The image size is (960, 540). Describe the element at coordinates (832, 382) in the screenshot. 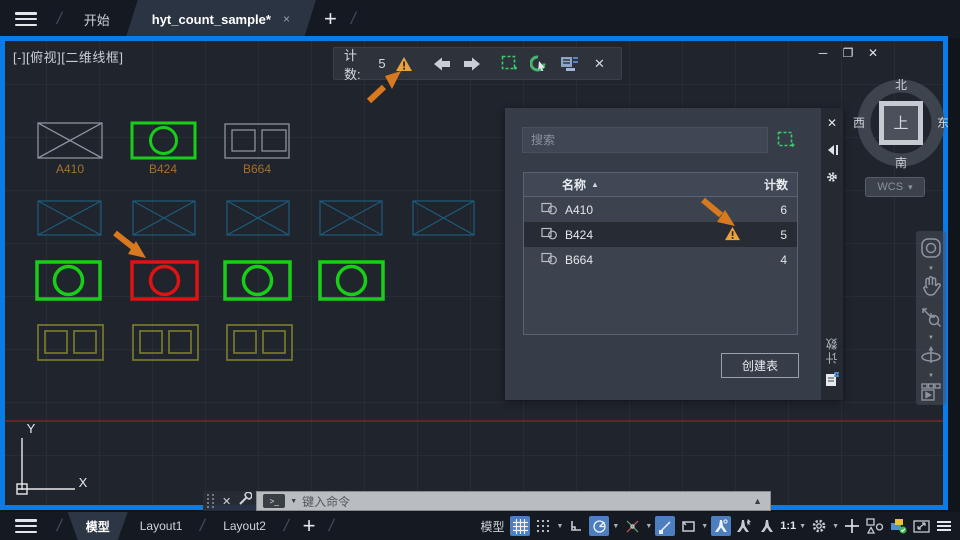

I see `count-palette-icon` at that location.